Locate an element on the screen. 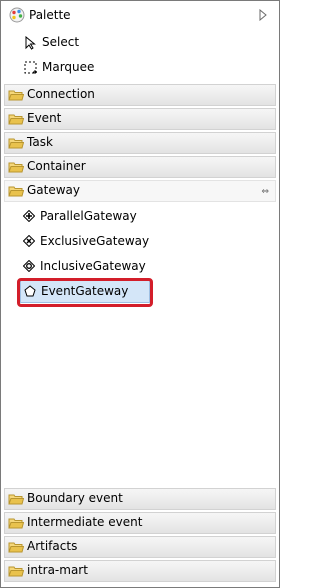  entry-label: InclusiveGateway is located at coordinates (93, 266).